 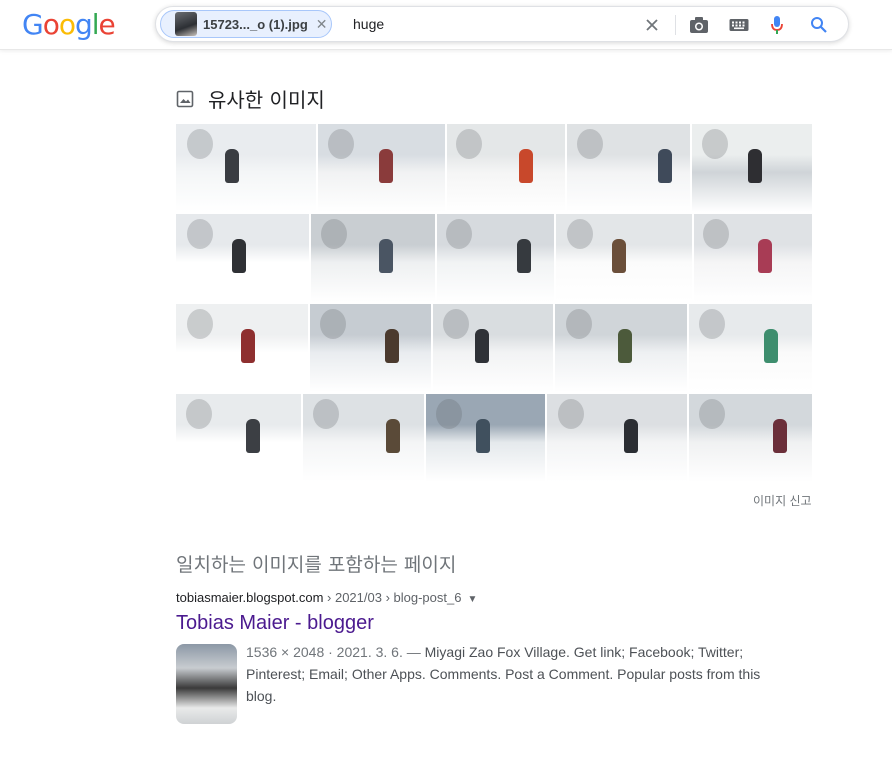 What do you see at coordinates (33, 24) in the screenshot?
I see `logo-letter: G` at bounding box center [33, 24].